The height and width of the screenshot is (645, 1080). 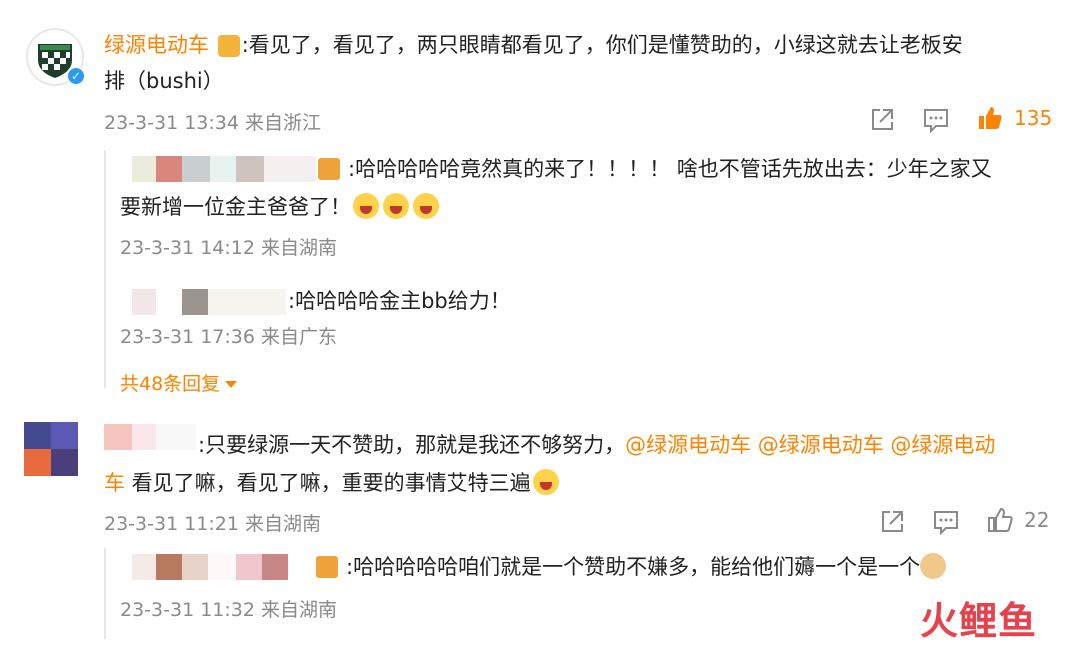 What do you see at coordinates (810, 445) in the screenshot?
I see `mention-link: @绿源电动车 @绿源电动车 @绿源电动` at bounding box center [810, 445].